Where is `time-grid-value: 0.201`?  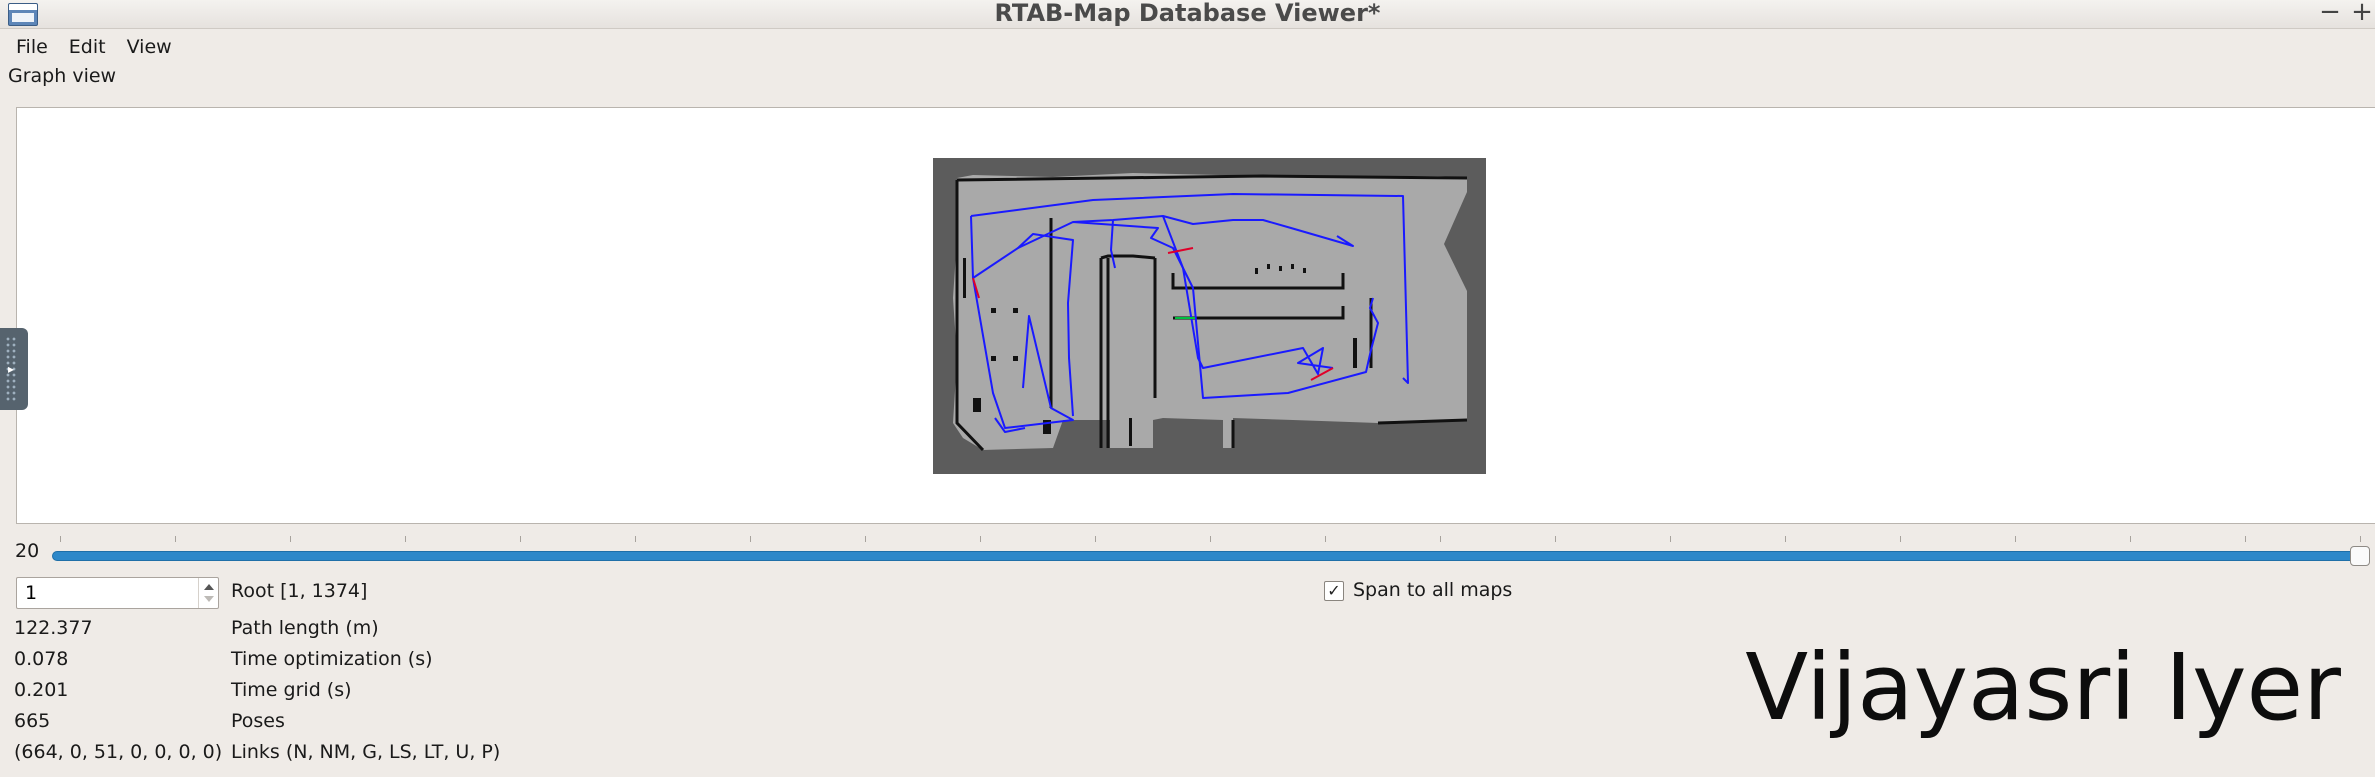
time-grid-value: 0.201 is located at coordinates (41, 690).